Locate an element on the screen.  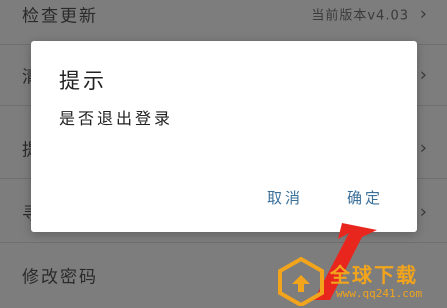
watermark-brand: 全球下载 is located at coordinates (374, 275).